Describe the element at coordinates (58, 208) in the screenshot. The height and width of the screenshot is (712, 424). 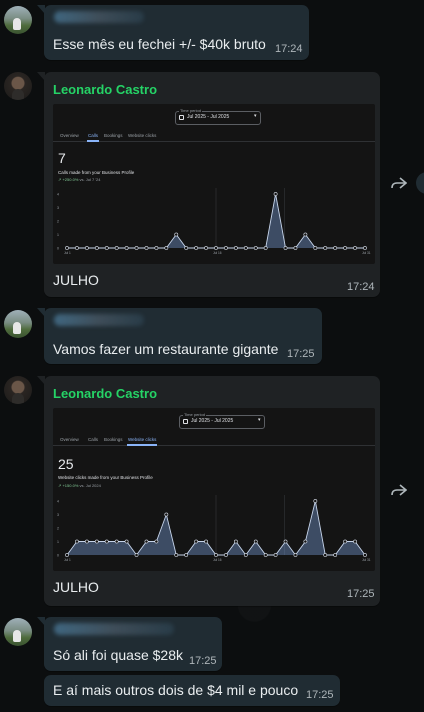
I see `y-tick-label: 3` at that location.